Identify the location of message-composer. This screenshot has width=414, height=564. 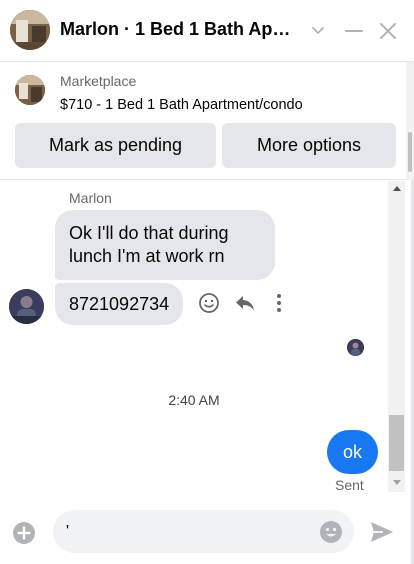
(207, 530).